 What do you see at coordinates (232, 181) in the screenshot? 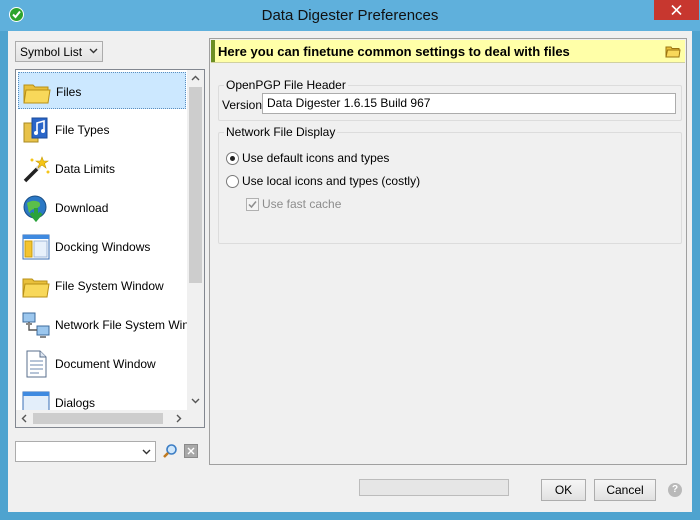
I see `local-icons-radio` at bounding box center [232, 181].